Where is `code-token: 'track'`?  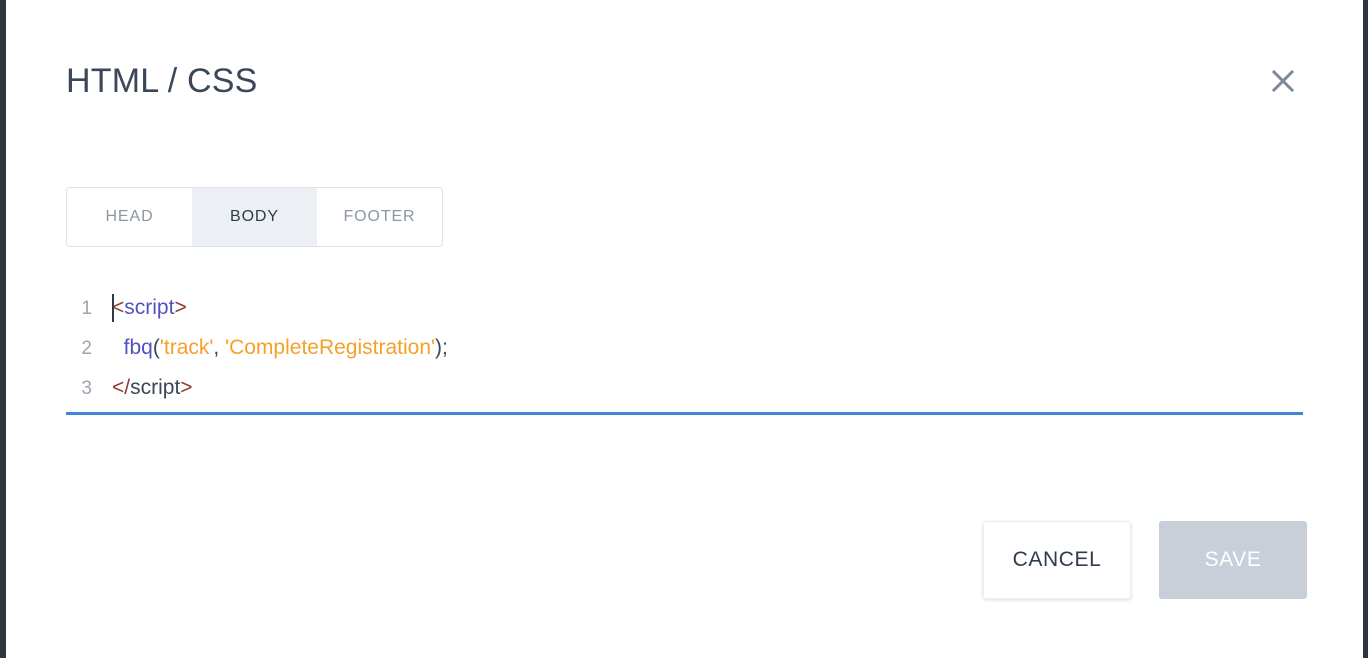 code-token: 'track' is located at coordinates (186, 347).